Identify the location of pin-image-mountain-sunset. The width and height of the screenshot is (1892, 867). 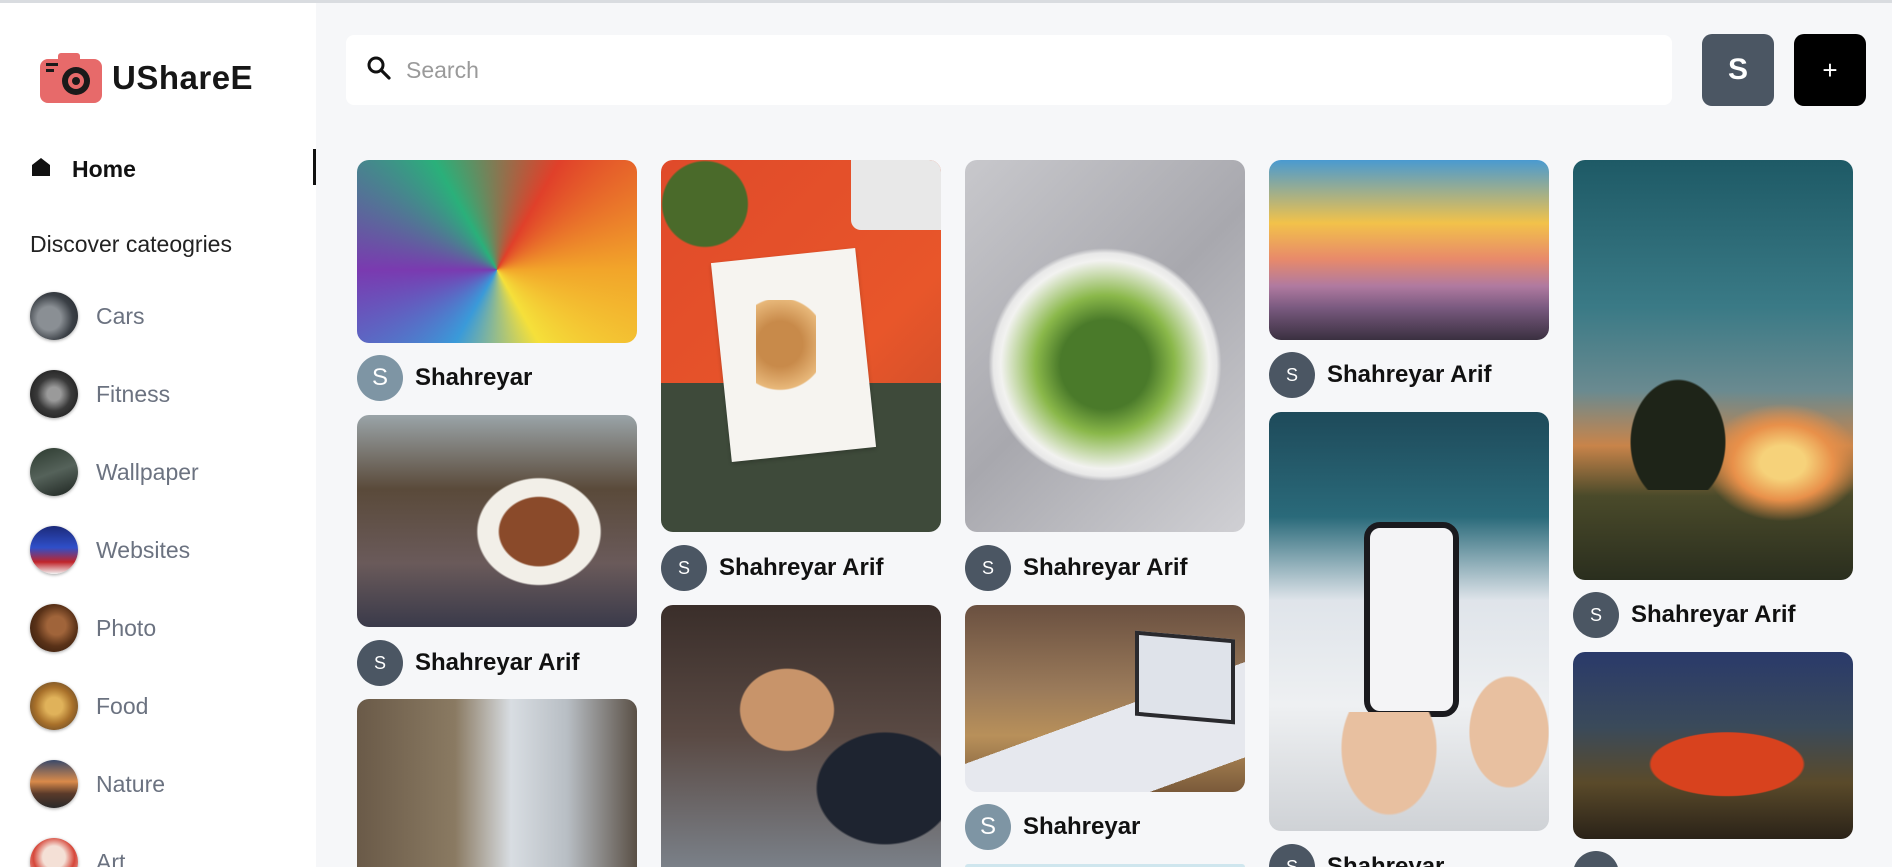
(1409, 250).